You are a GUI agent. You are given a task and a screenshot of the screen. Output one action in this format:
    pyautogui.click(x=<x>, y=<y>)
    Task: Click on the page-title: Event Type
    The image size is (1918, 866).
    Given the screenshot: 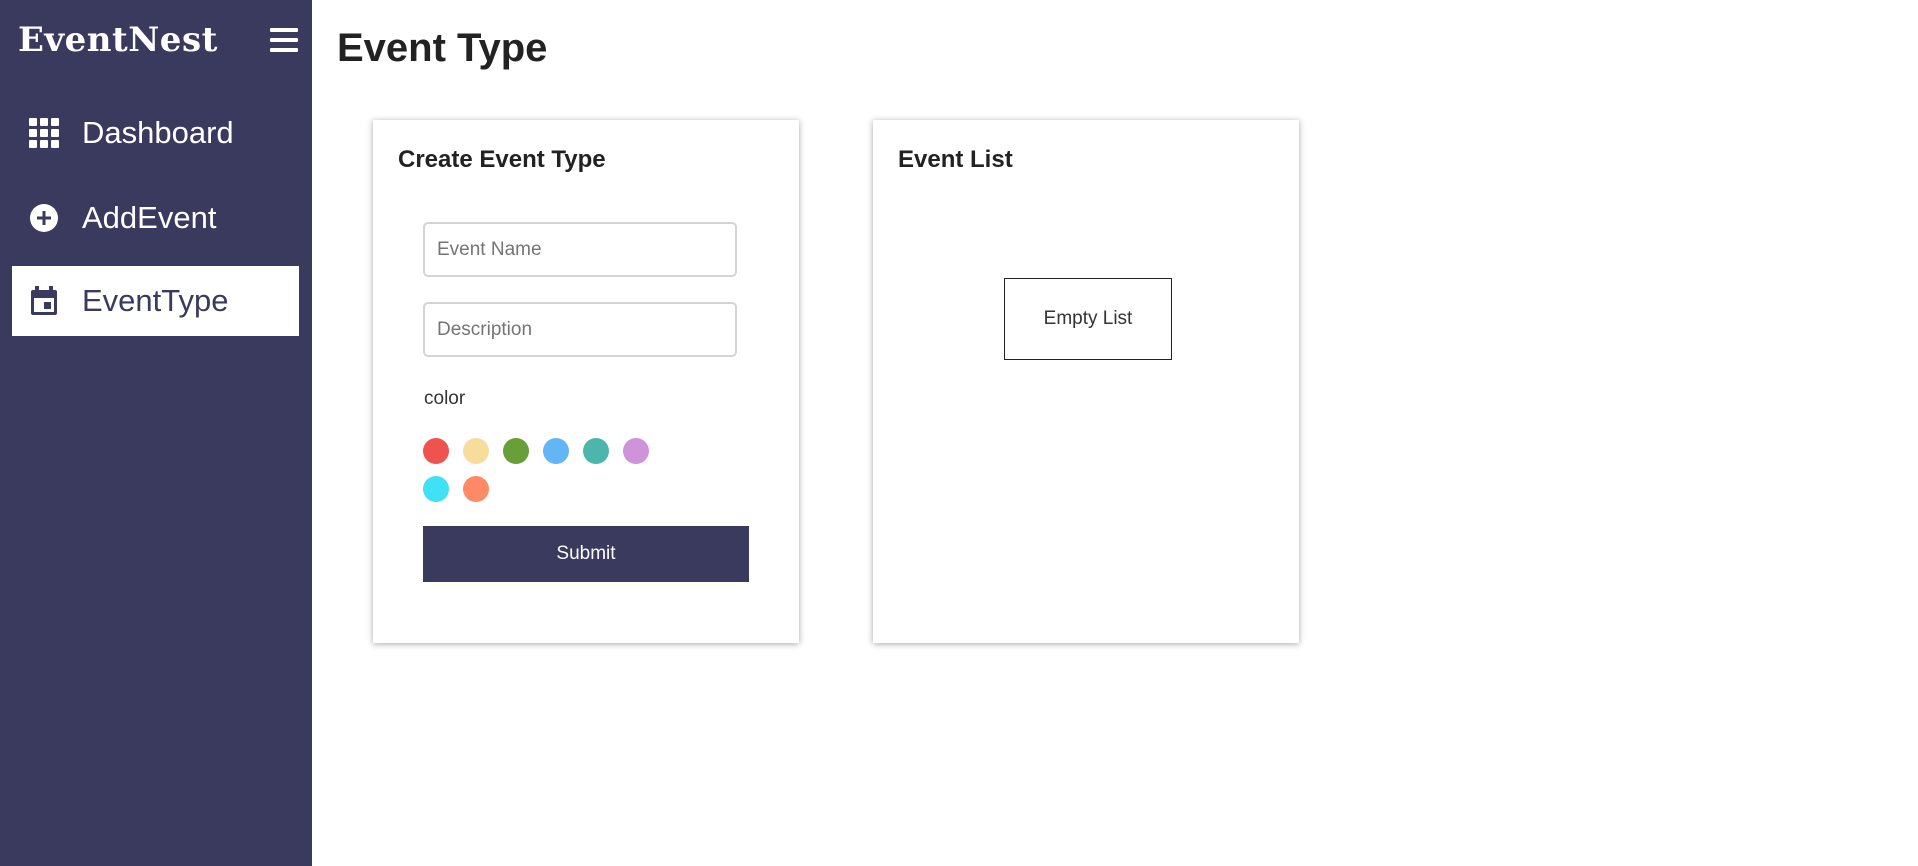 What is the action you would take?
    pyautogui.click(x=442, y=48)
    